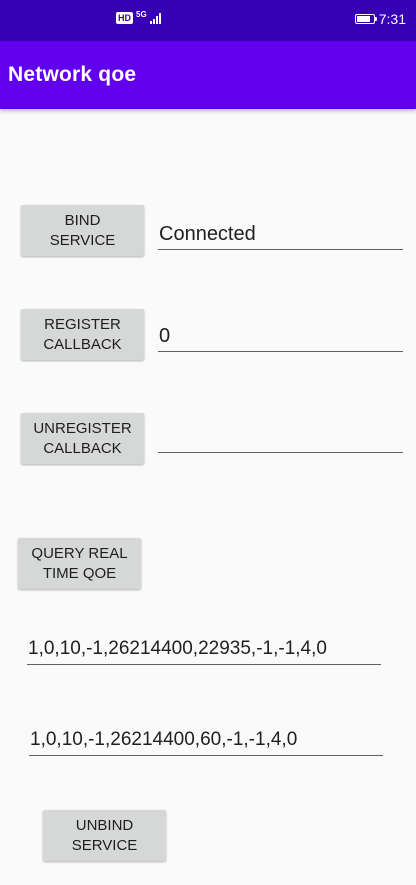 The width and height of the screenshot is (416, 885). What do you see at coordinates (280, 337) in the screenshot?
I see `register-result-field: 0` at bounding box center [280, 337].